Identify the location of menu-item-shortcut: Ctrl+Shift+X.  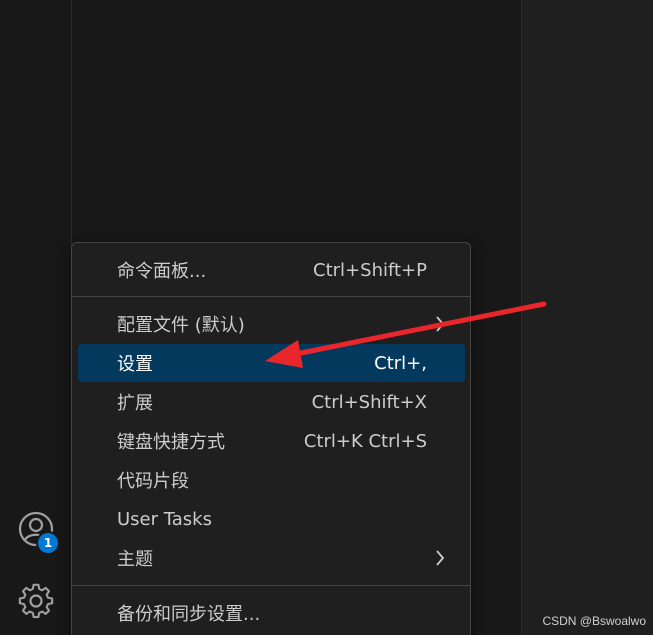
(369, 402).